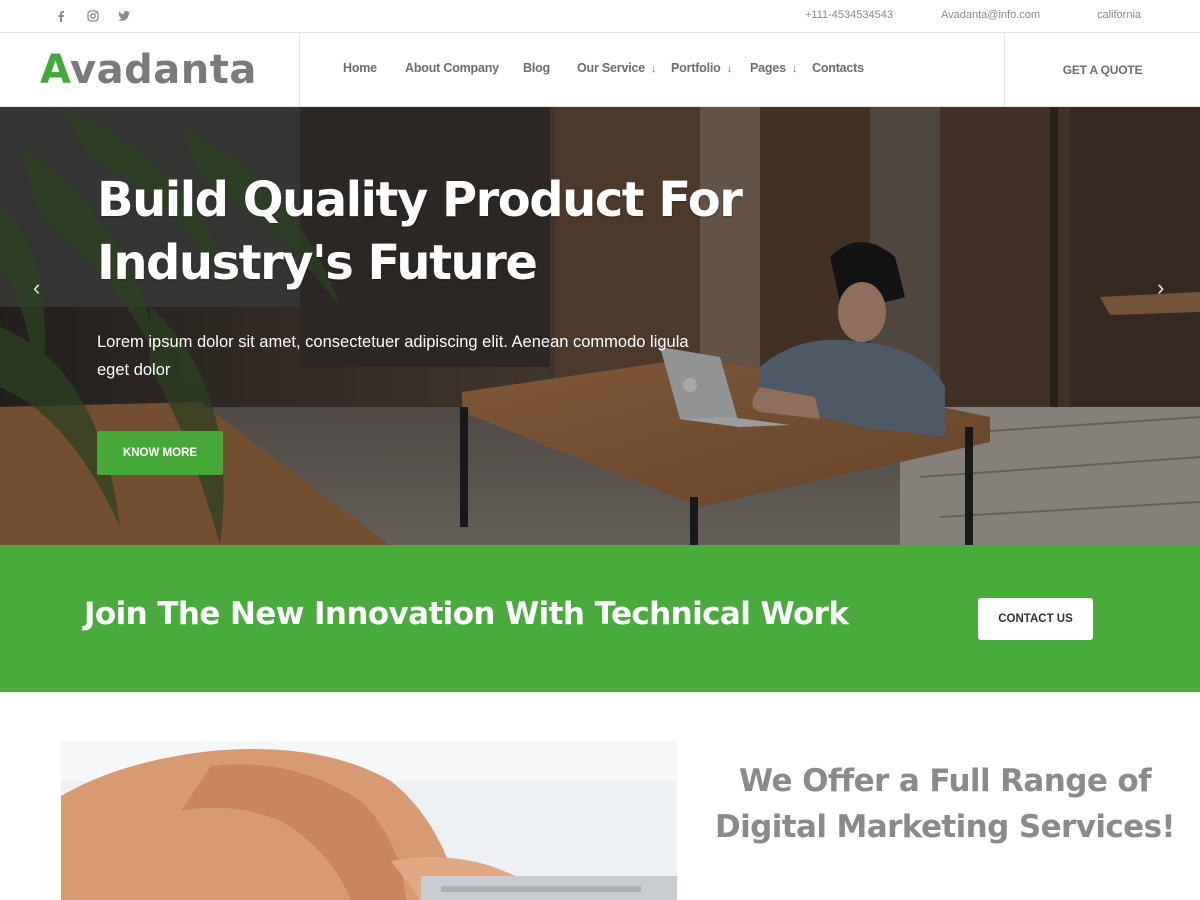 Image resolution: width=1200 pixels, height=900 pixels. What do you see at coordinates (768, 68) in the screenshot?
I see `nav-pages-label: Pages` at bounding box center [768, 68].